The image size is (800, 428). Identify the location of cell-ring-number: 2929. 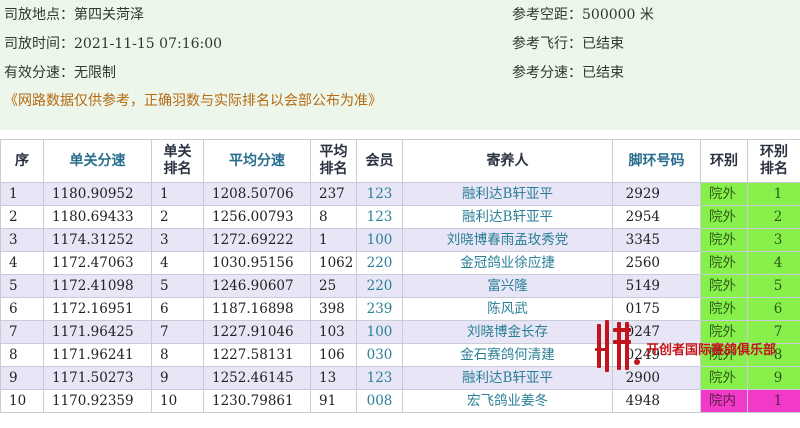
(656, 194).